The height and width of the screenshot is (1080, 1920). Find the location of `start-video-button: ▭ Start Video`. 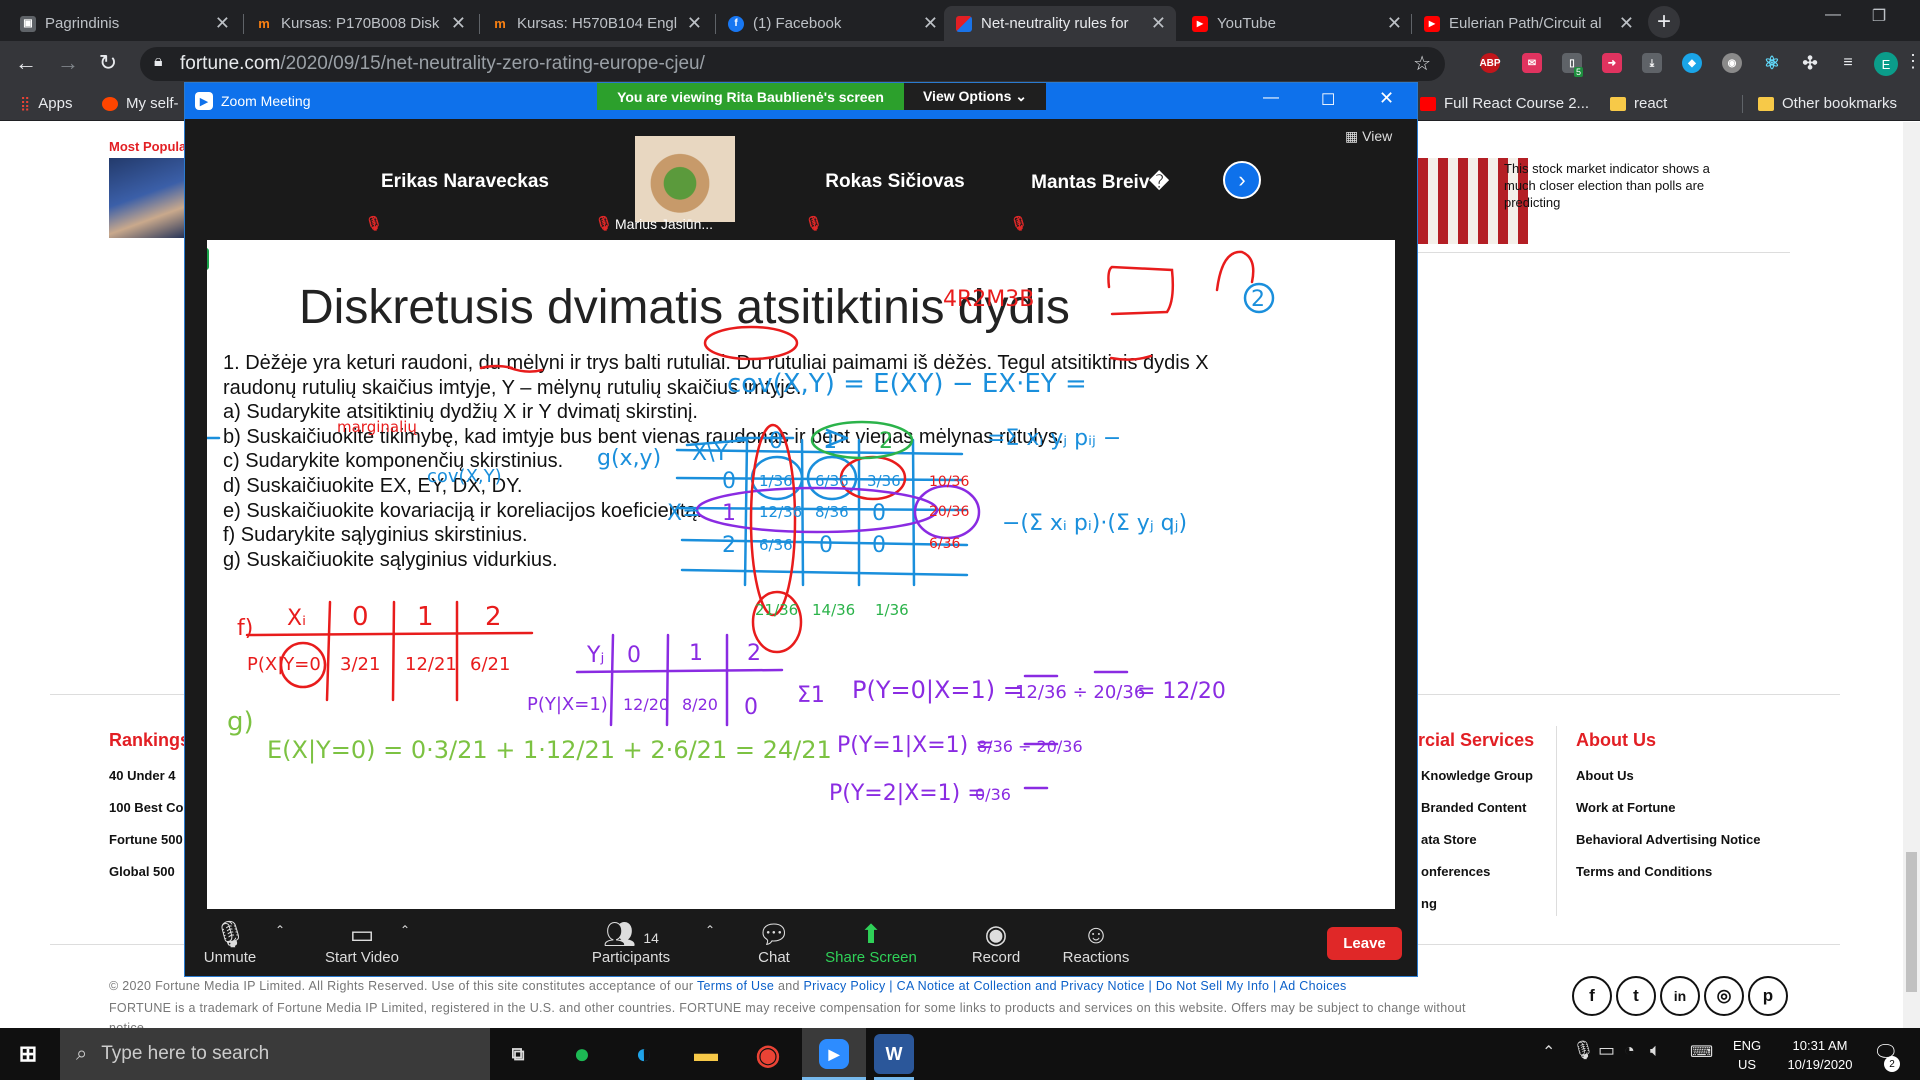

start-video-button: ▭ Start Video is located at coordinates (362, 942).